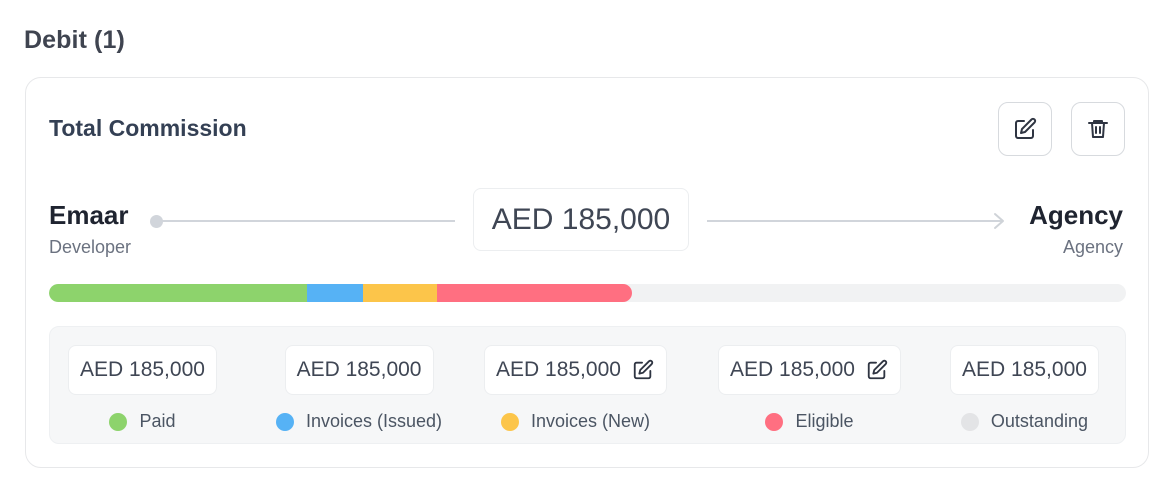 Image resolution: width=1176 pixels, height=492 pixels. What do you see at coordinates (74, 40) in the screenshot?
I see `debit-section-title: Debit (1)` at bounding box center [74, 40].